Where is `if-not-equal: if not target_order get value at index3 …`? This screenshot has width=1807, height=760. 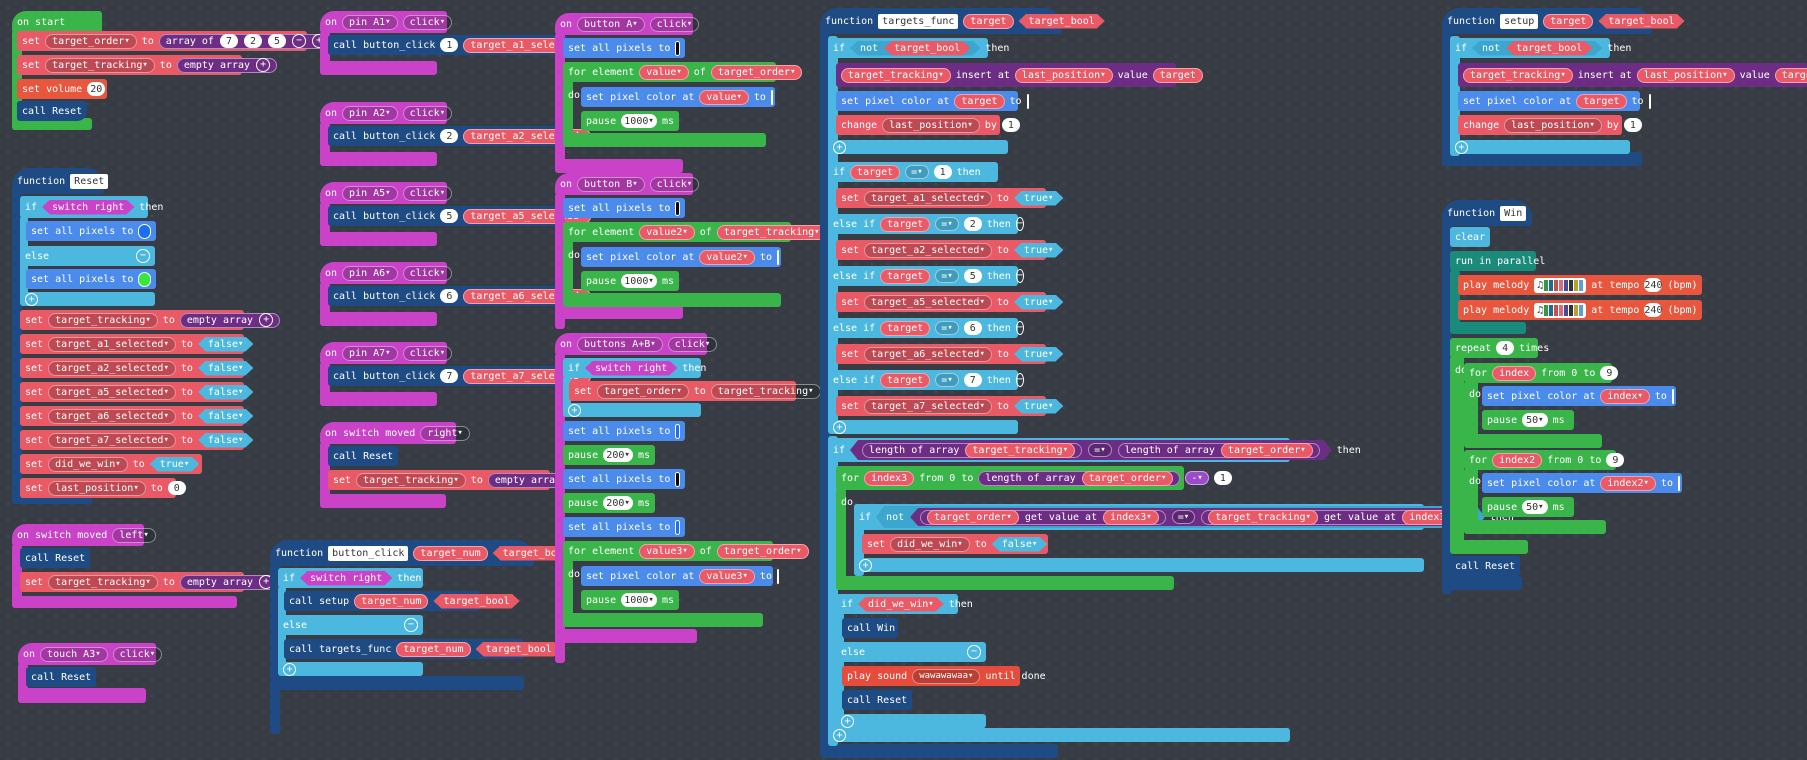 if-not-equal: if not target_order get value at index3 … is located at coordinates (1184, 517).